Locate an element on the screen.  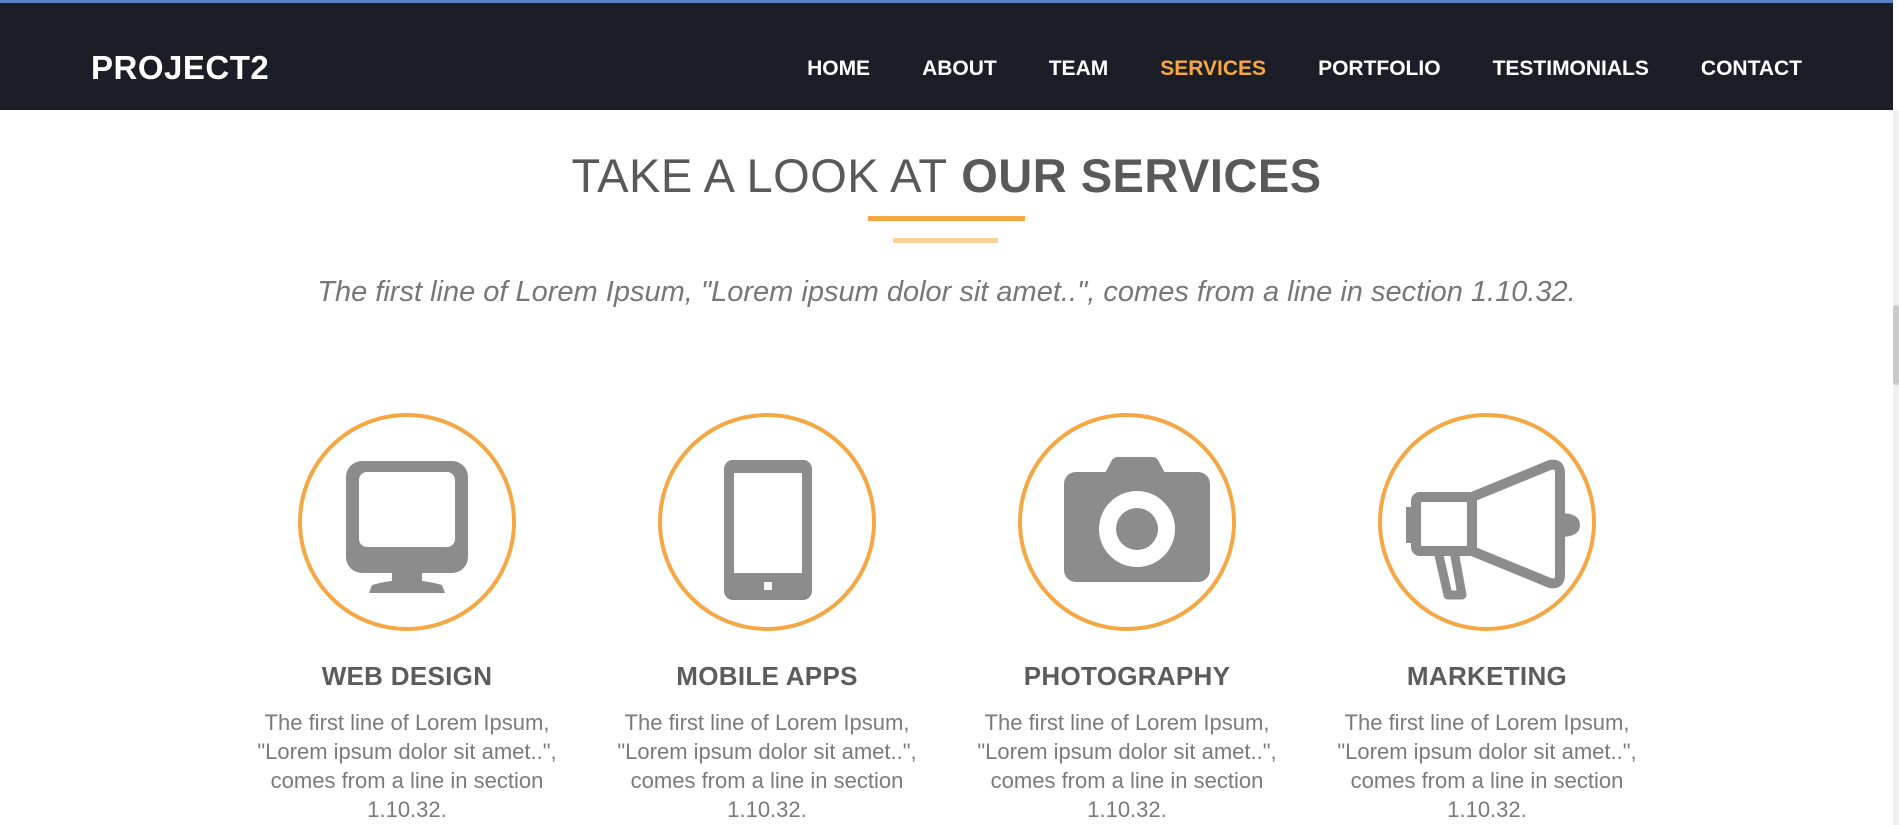
nav-item-portfolio: PORTFOLIO is located at coordinates (1379, 69).